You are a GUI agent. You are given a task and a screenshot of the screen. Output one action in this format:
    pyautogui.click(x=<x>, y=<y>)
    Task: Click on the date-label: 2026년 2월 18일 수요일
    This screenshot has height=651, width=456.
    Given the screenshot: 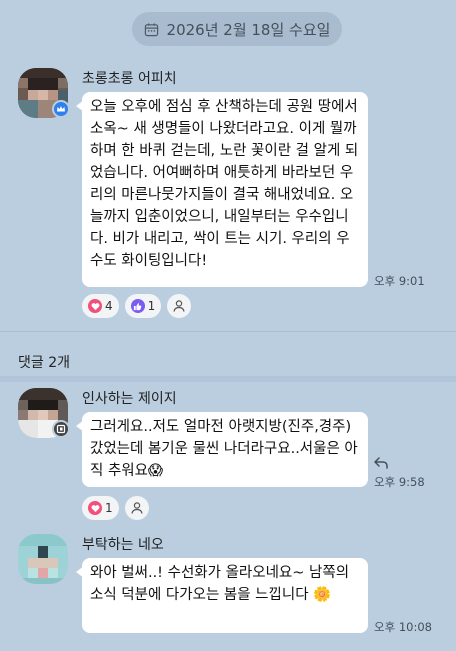 What is the action you would take?
    pyautogui.click(x=248, y=29)
    